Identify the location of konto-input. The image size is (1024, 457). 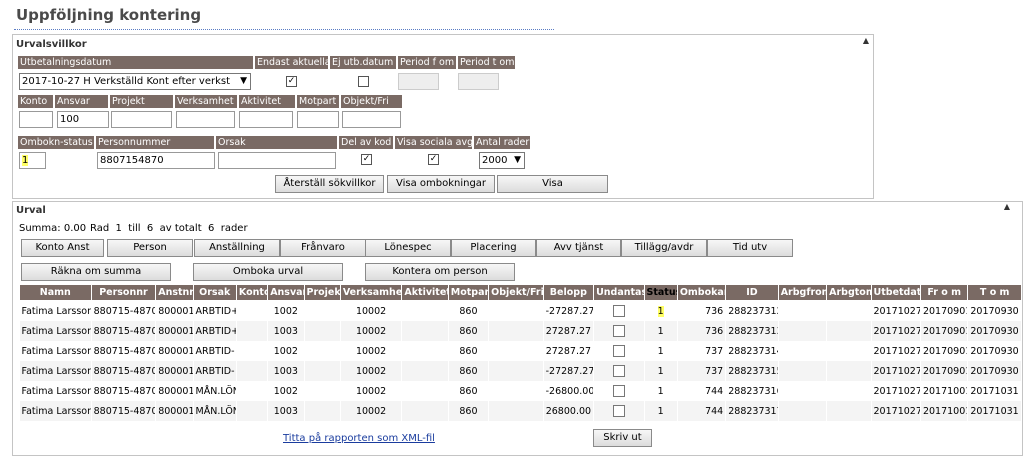
(36, 119).